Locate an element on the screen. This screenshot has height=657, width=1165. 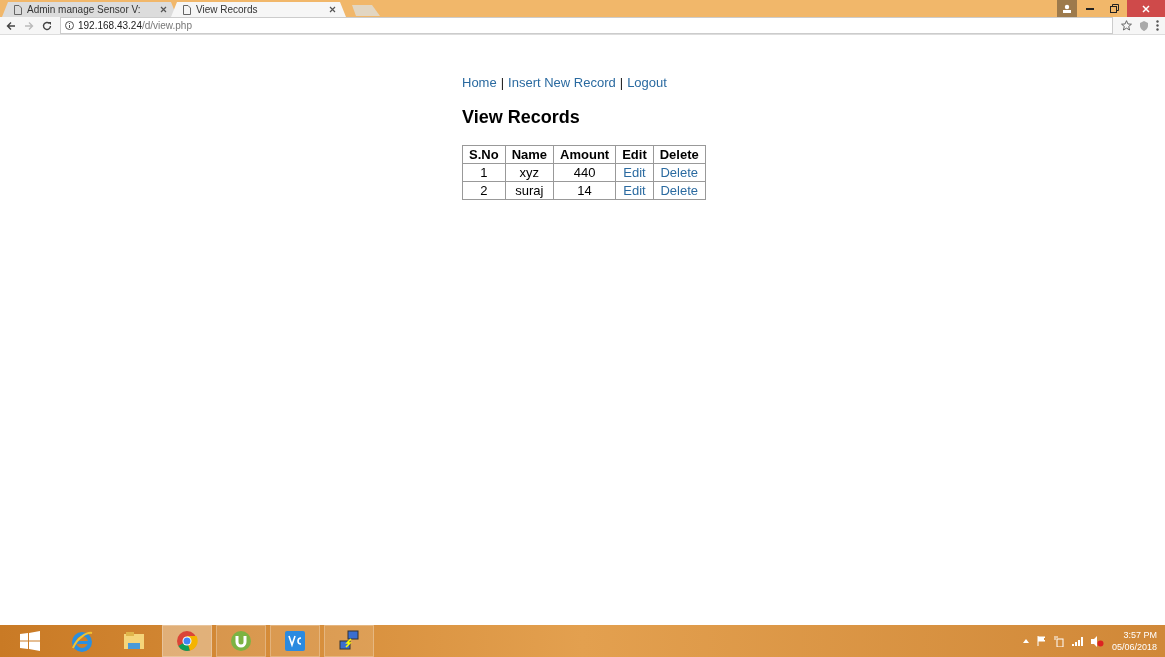
column-header: Edit is located at coordinates (634, 154).